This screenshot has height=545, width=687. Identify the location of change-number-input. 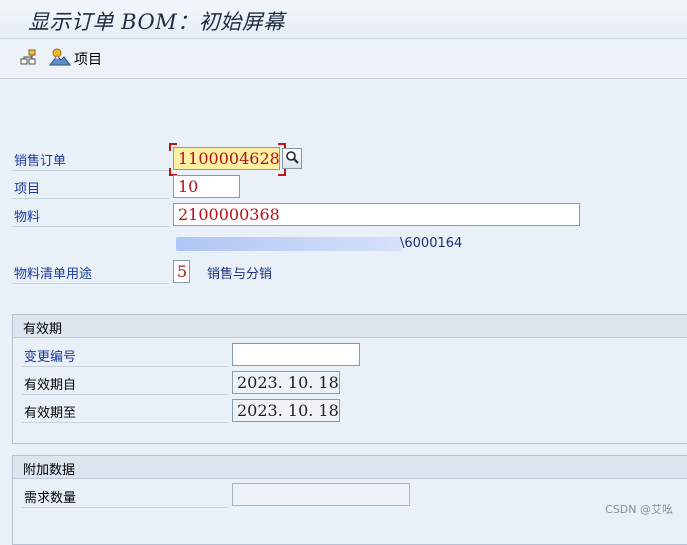
(296, 354).